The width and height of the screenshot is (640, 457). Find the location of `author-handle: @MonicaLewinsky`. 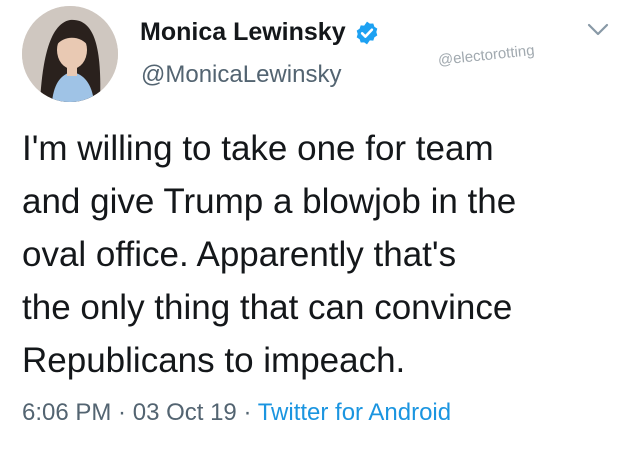

author-handle: @MonicaLewinsky is located at coordinates (241, 75).